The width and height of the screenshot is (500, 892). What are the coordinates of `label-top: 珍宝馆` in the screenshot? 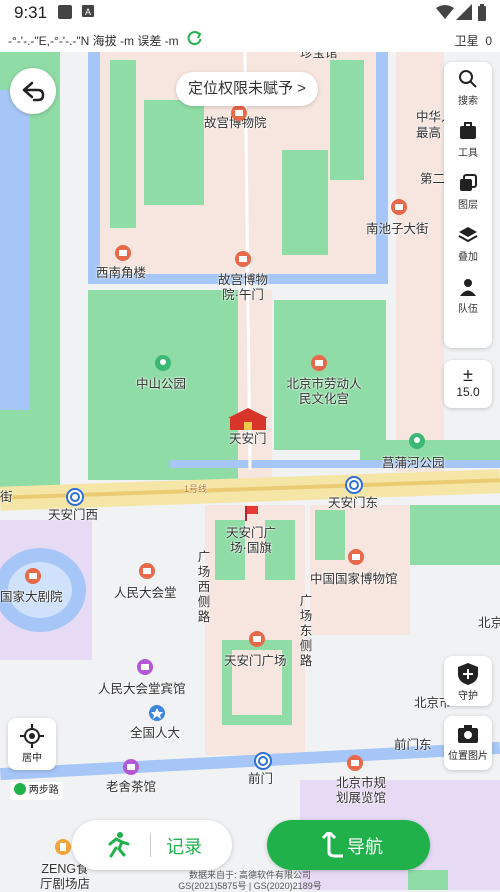 It's located at (319, 56).